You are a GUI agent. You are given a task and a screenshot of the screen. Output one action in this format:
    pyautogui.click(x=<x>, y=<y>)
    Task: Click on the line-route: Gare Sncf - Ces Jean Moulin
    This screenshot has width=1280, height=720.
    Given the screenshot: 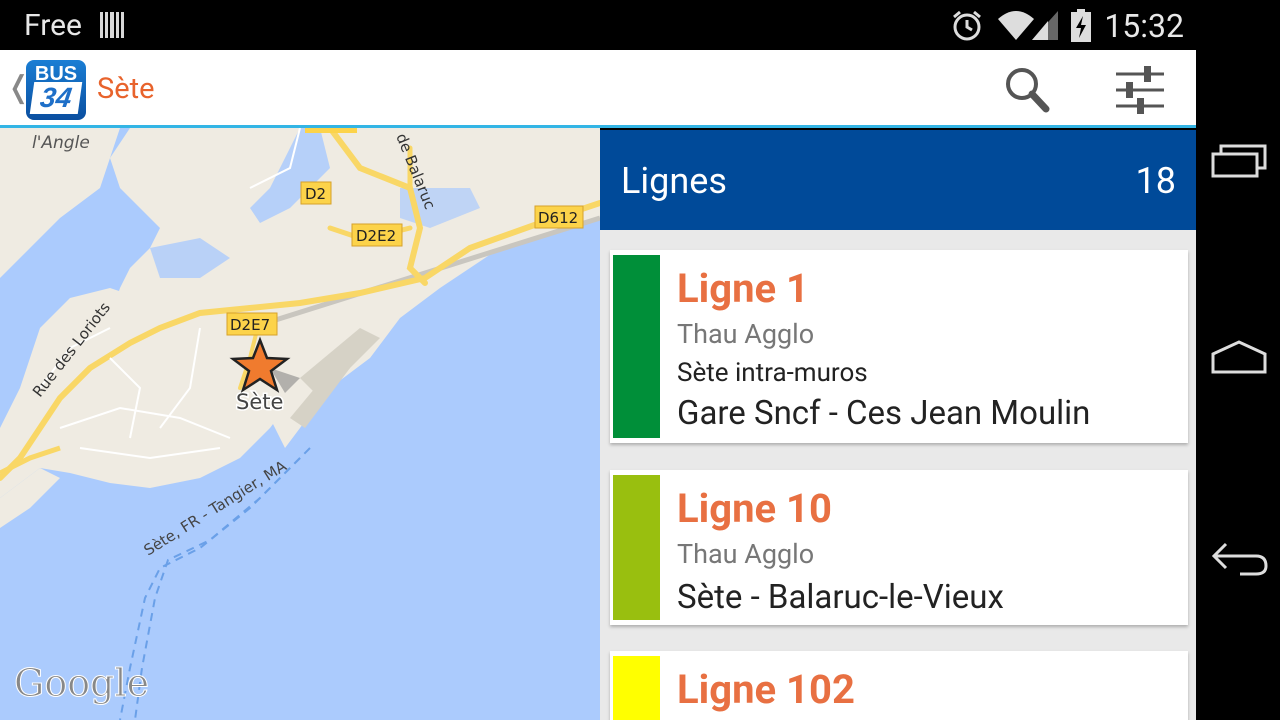 What is the action you would take?
    pyautogui.click(x=884, y=413)
    